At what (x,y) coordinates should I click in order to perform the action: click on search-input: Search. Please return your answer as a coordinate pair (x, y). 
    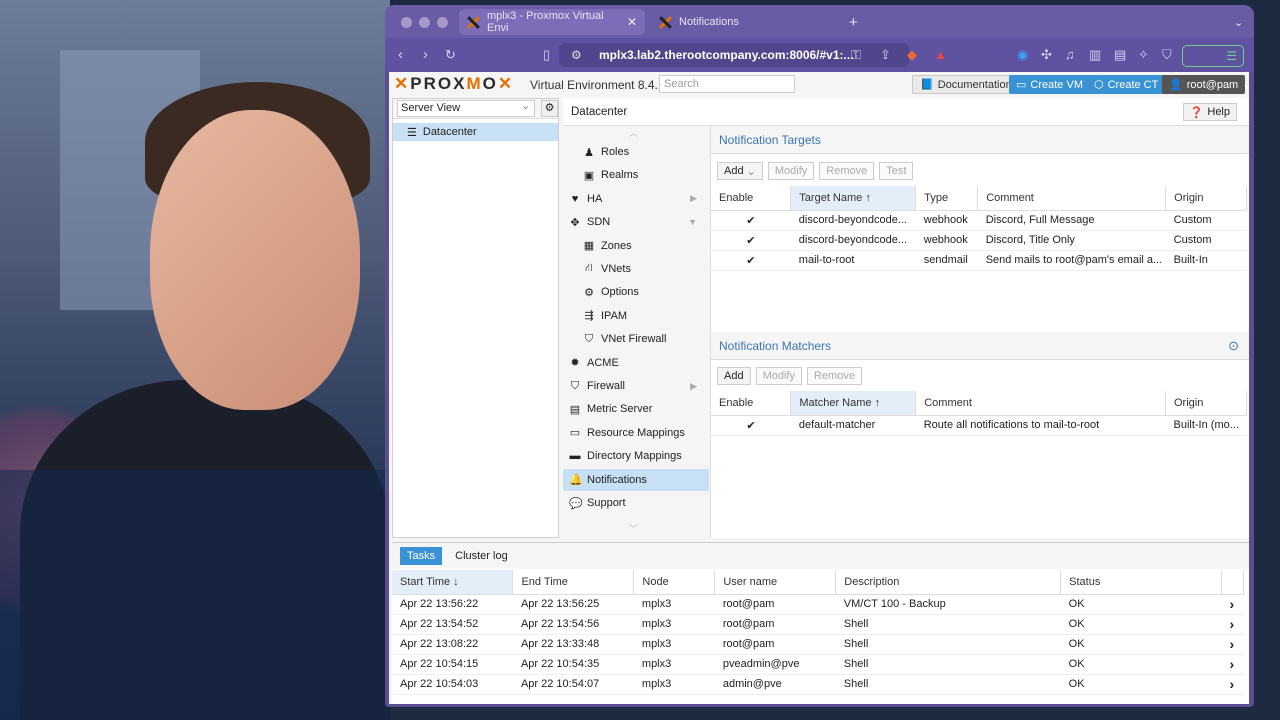
    Looking at the image, I should click on (727, 84).